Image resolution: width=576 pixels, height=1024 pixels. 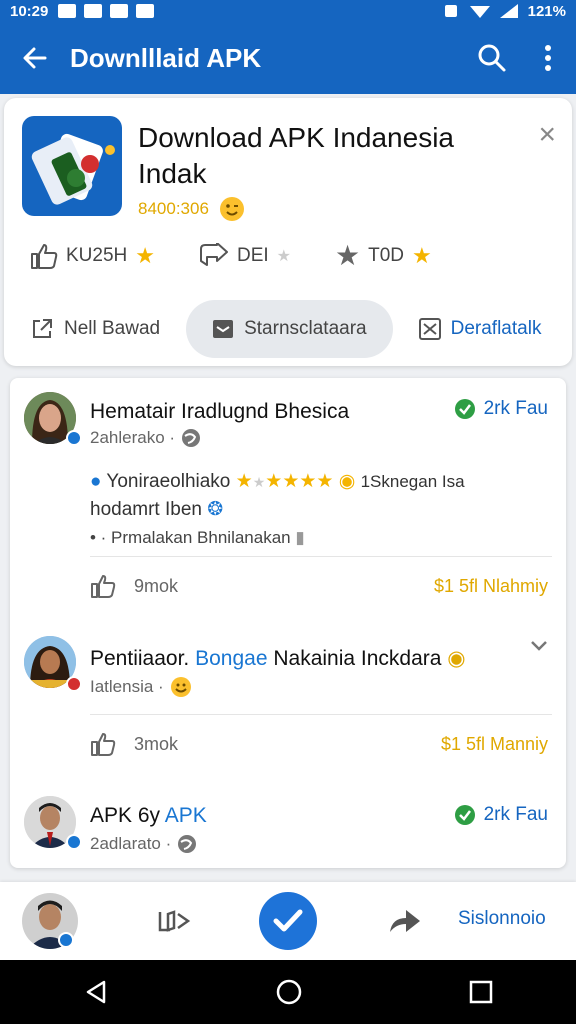 What do you see at coordinates (156, 585) in the screenshot?
I see `like-count: 9mok` at bounding box center [156, 585].